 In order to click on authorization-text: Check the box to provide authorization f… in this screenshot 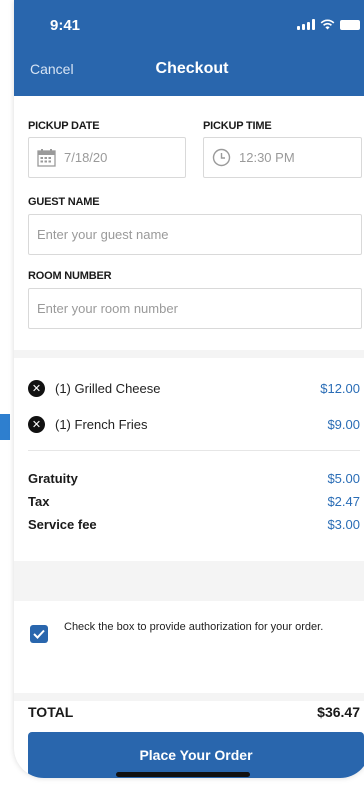, I will do `click(194, 627)`.